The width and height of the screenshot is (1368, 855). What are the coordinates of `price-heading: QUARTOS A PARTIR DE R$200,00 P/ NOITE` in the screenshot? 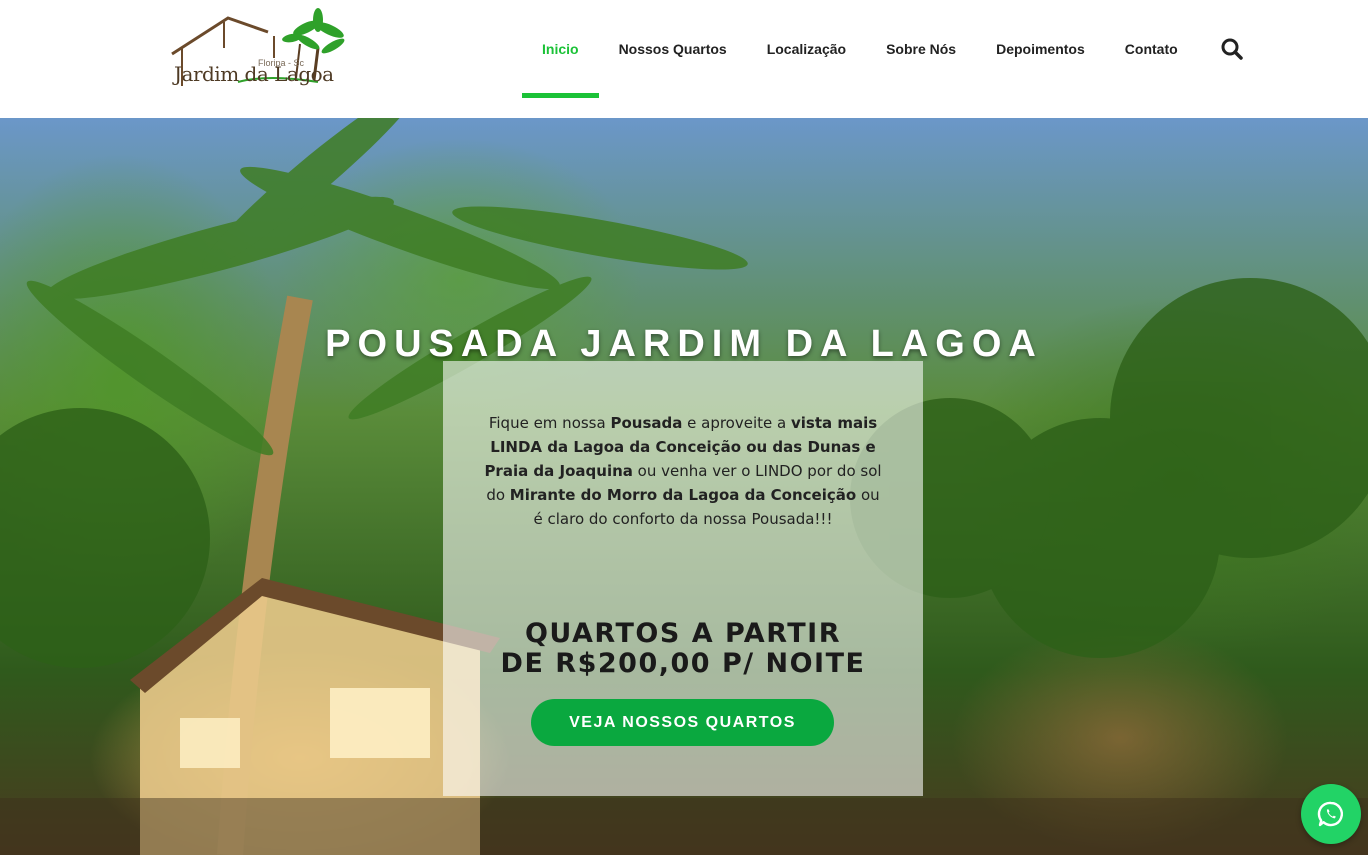 It's located at (683, 649).